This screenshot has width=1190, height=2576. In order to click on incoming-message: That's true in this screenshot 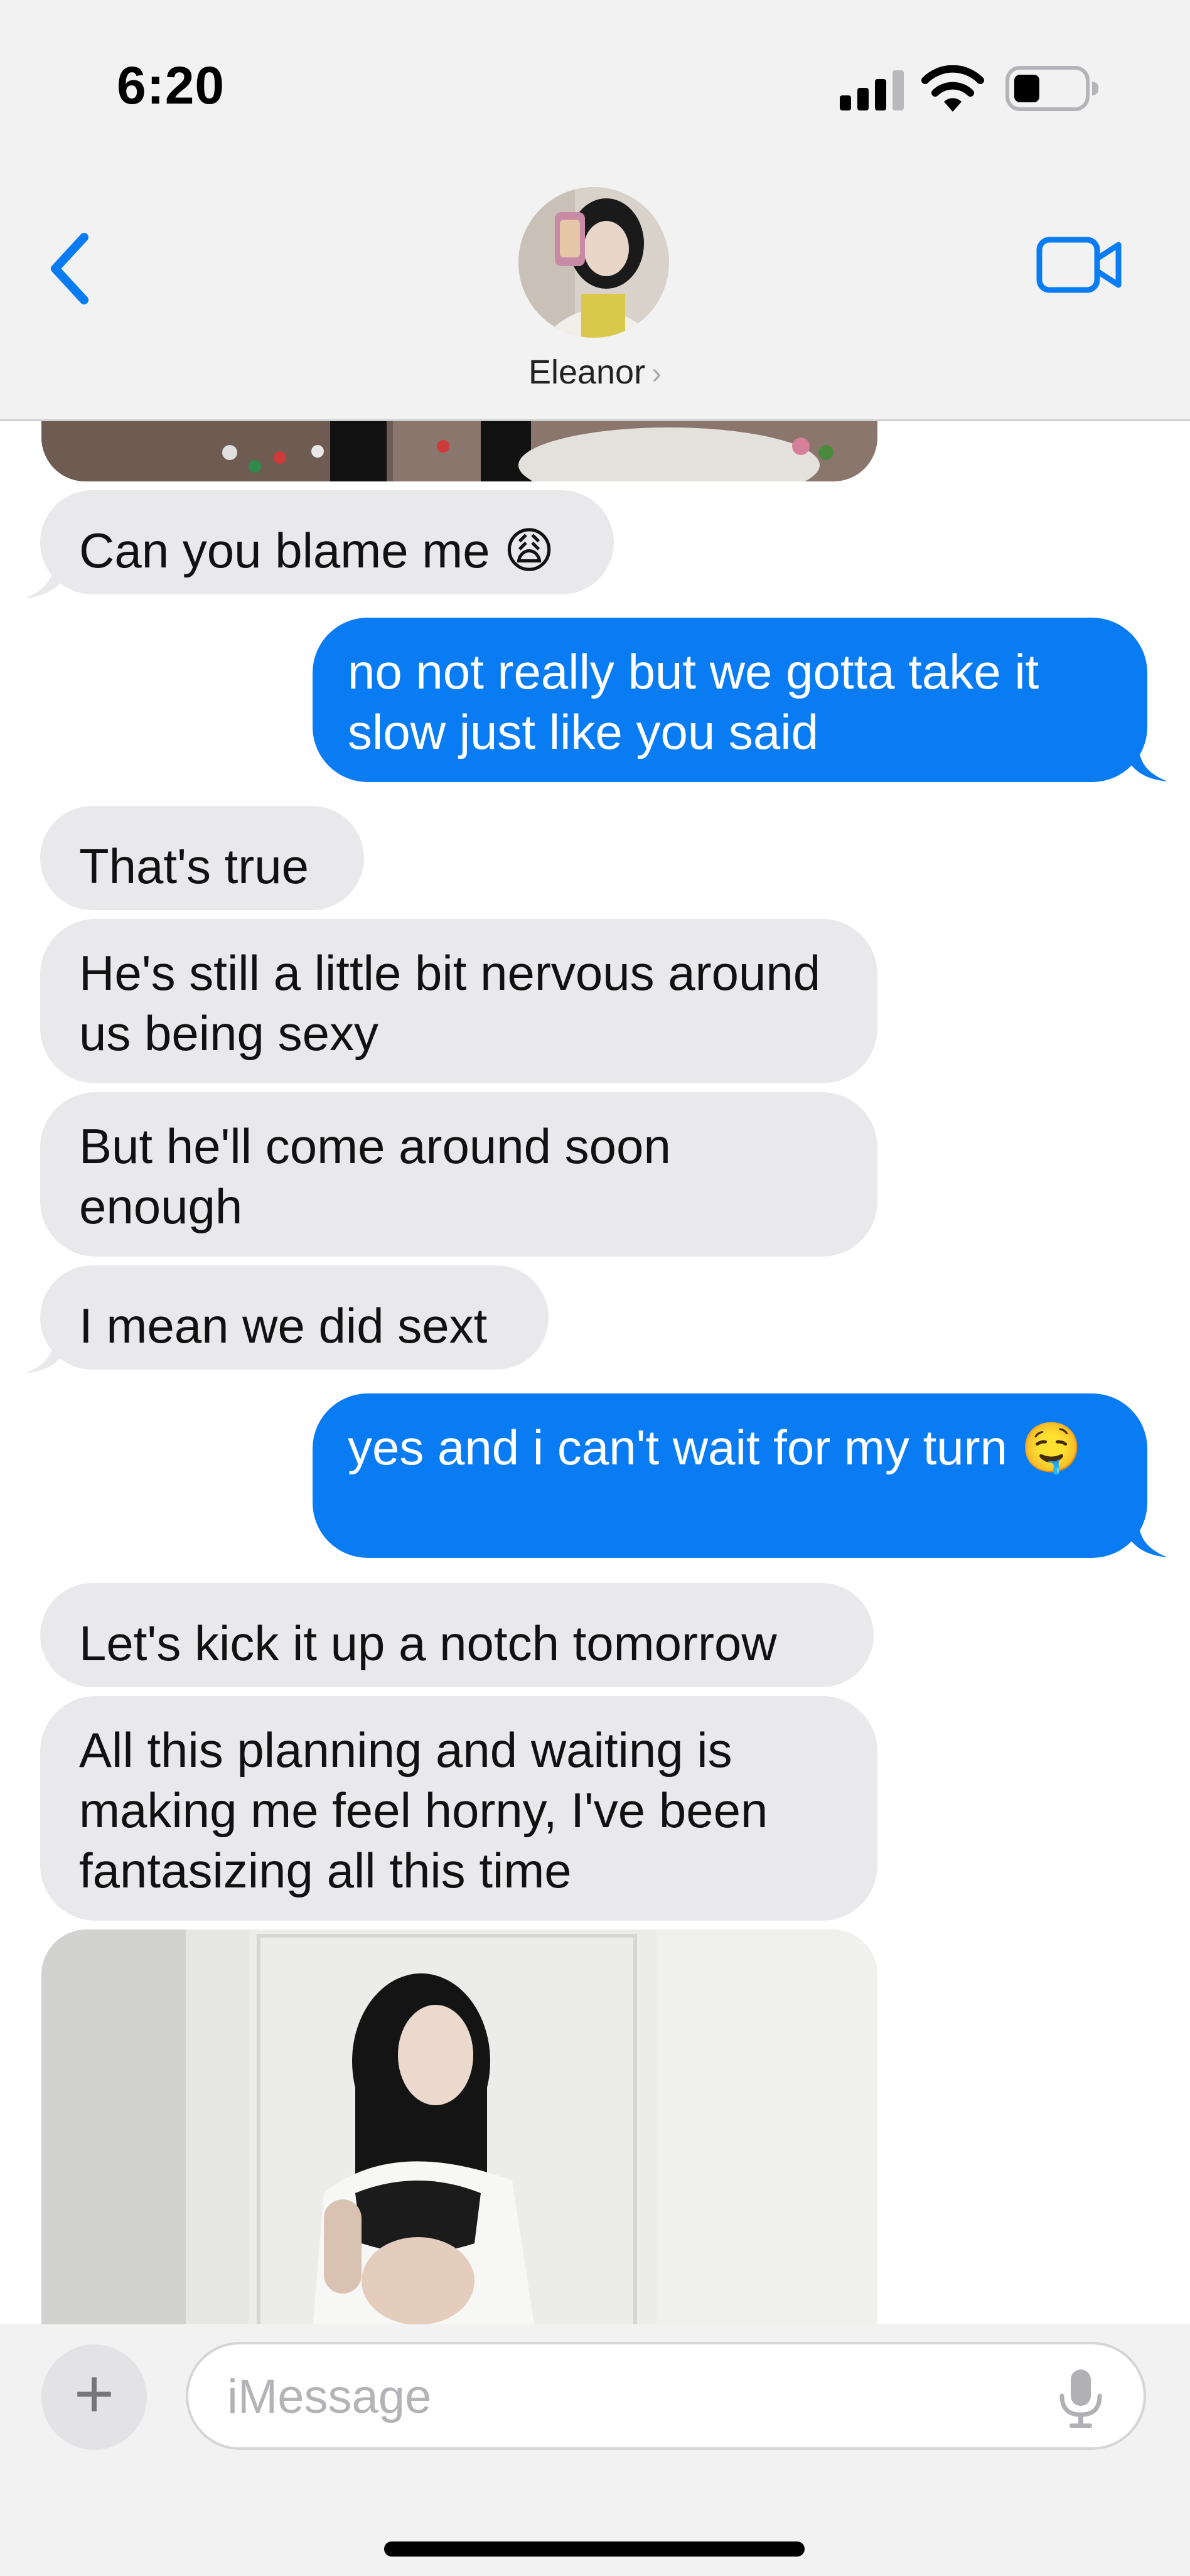, I will do `click(202, 858)`.